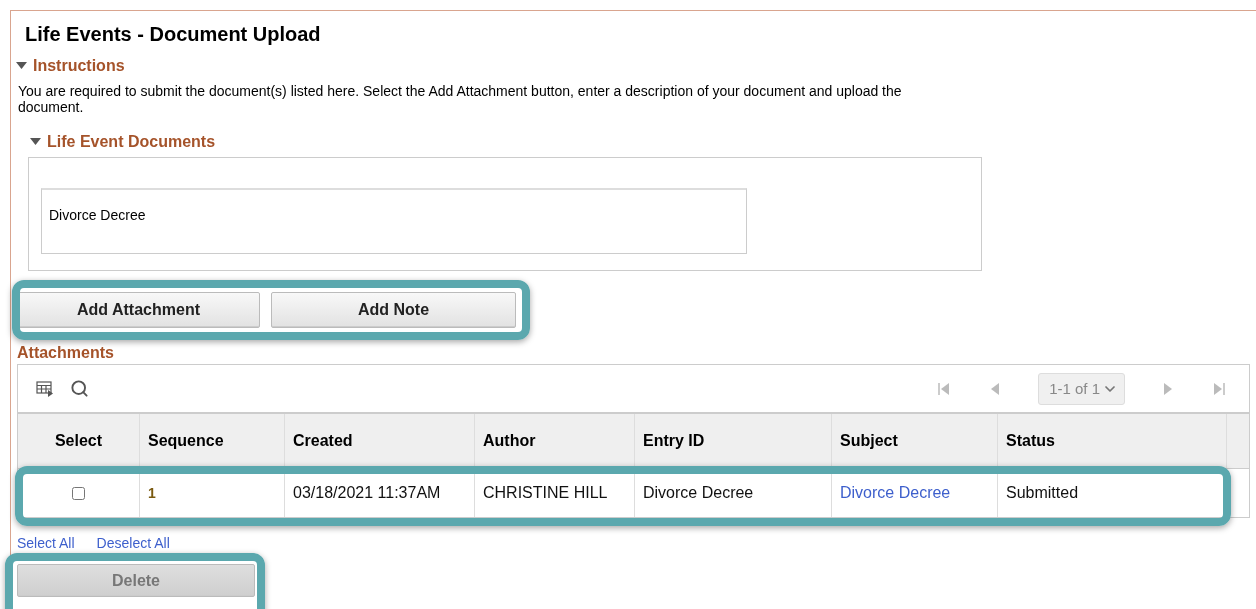 The width and height of the screenshot is (1256, 609). I want to click on table-cell: Divorce Decree, so click(732, 493).